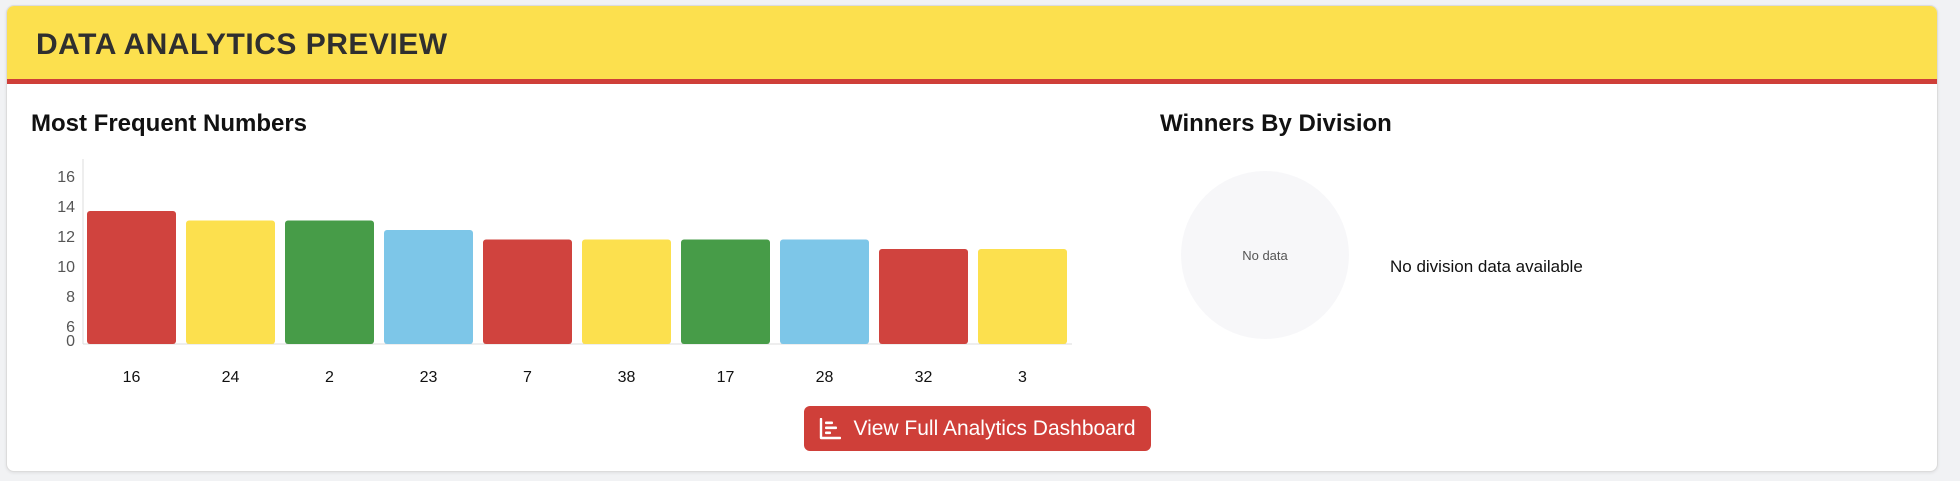 This screenshot has height=481, width=1960. Describe the element at coordinates (169, 123) in the screenshot. I see `most-frequent-numbers-title: Most Frequent Numbers` at that location.